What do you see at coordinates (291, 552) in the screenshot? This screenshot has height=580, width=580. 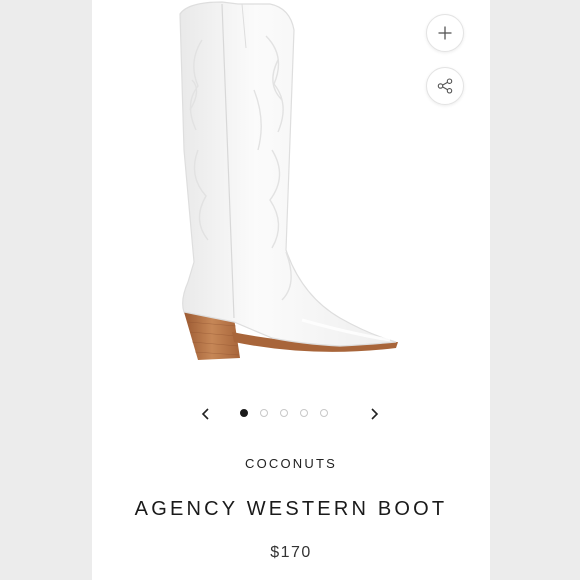 I see `product-price: $170` at bounding box center [291, 552].